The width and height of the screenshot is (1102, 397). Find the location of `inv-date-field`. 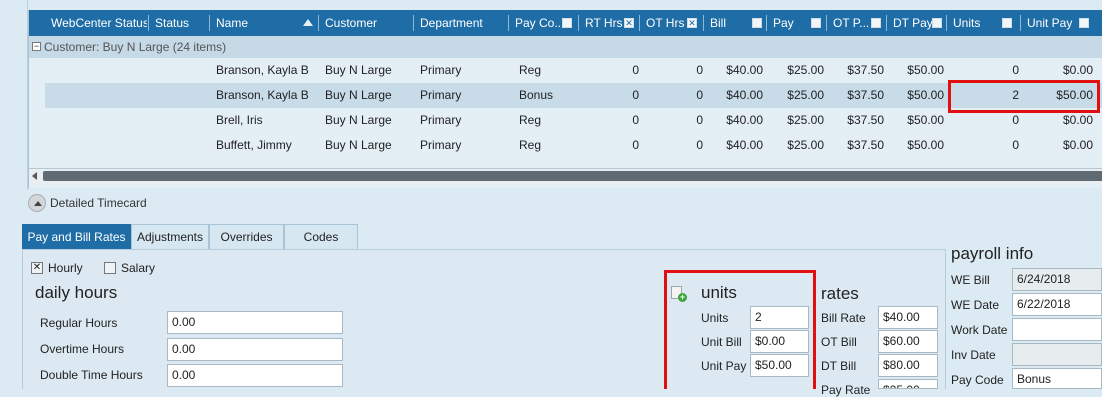

inv-date-field is located at coordinates (1057, 354).